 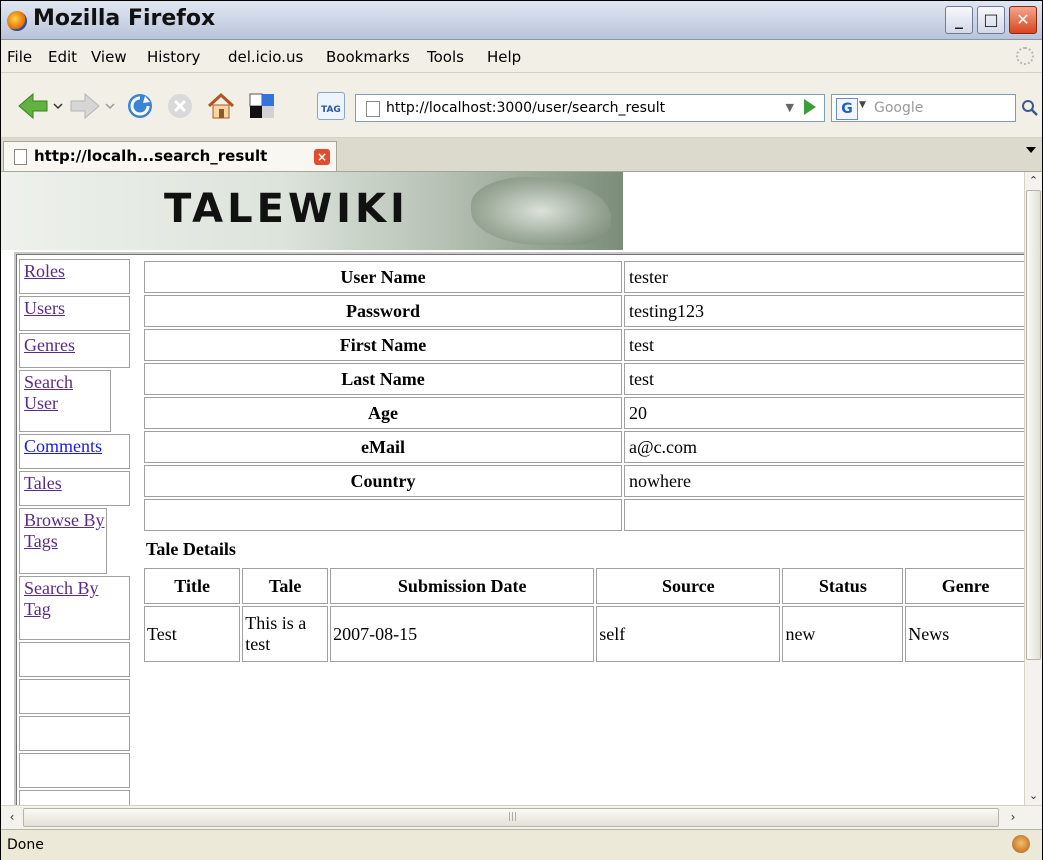 I want to click on sidebar-item-comments: Comments, so click(x=74, y=451).